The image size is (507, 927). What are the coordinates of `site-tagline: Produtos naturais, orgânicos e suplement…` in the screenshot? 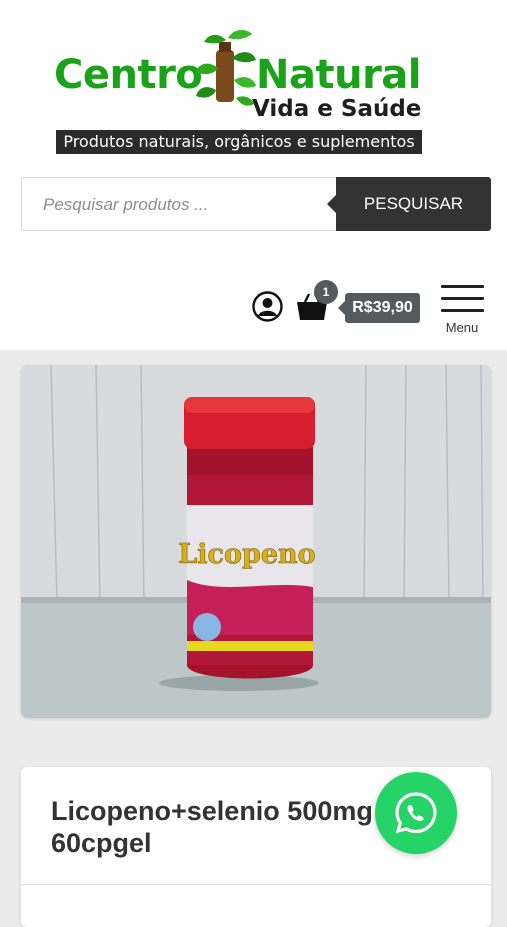 It's located at (239, 142).